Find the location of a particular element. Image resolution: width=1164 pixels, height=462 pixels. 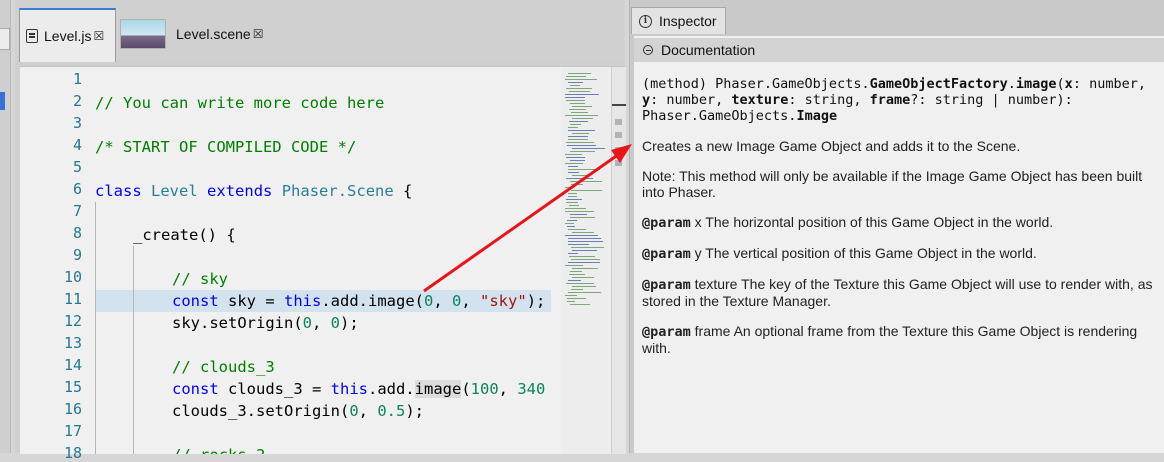

vertical-scrollbar is located at coordinates (618, 260).